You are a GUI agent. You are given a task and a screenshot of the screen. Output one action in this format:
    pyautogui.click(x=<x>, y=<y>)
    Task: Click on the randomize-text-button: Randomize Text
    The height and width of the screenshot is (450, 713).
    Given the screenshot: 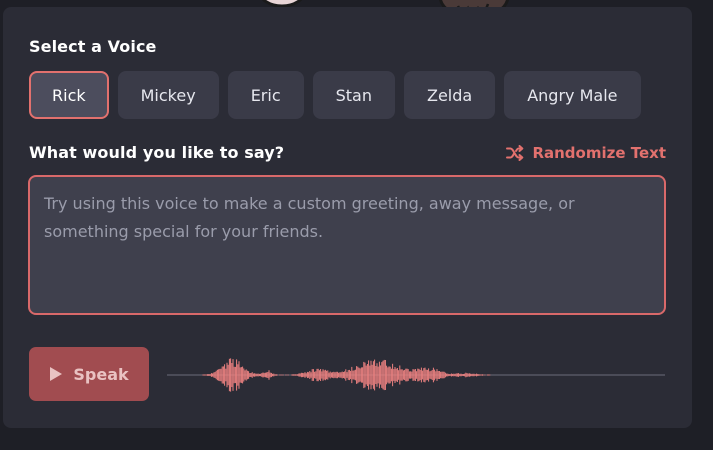 What is the action you would take?
    pyautogui.click(x=586, y=153)
    